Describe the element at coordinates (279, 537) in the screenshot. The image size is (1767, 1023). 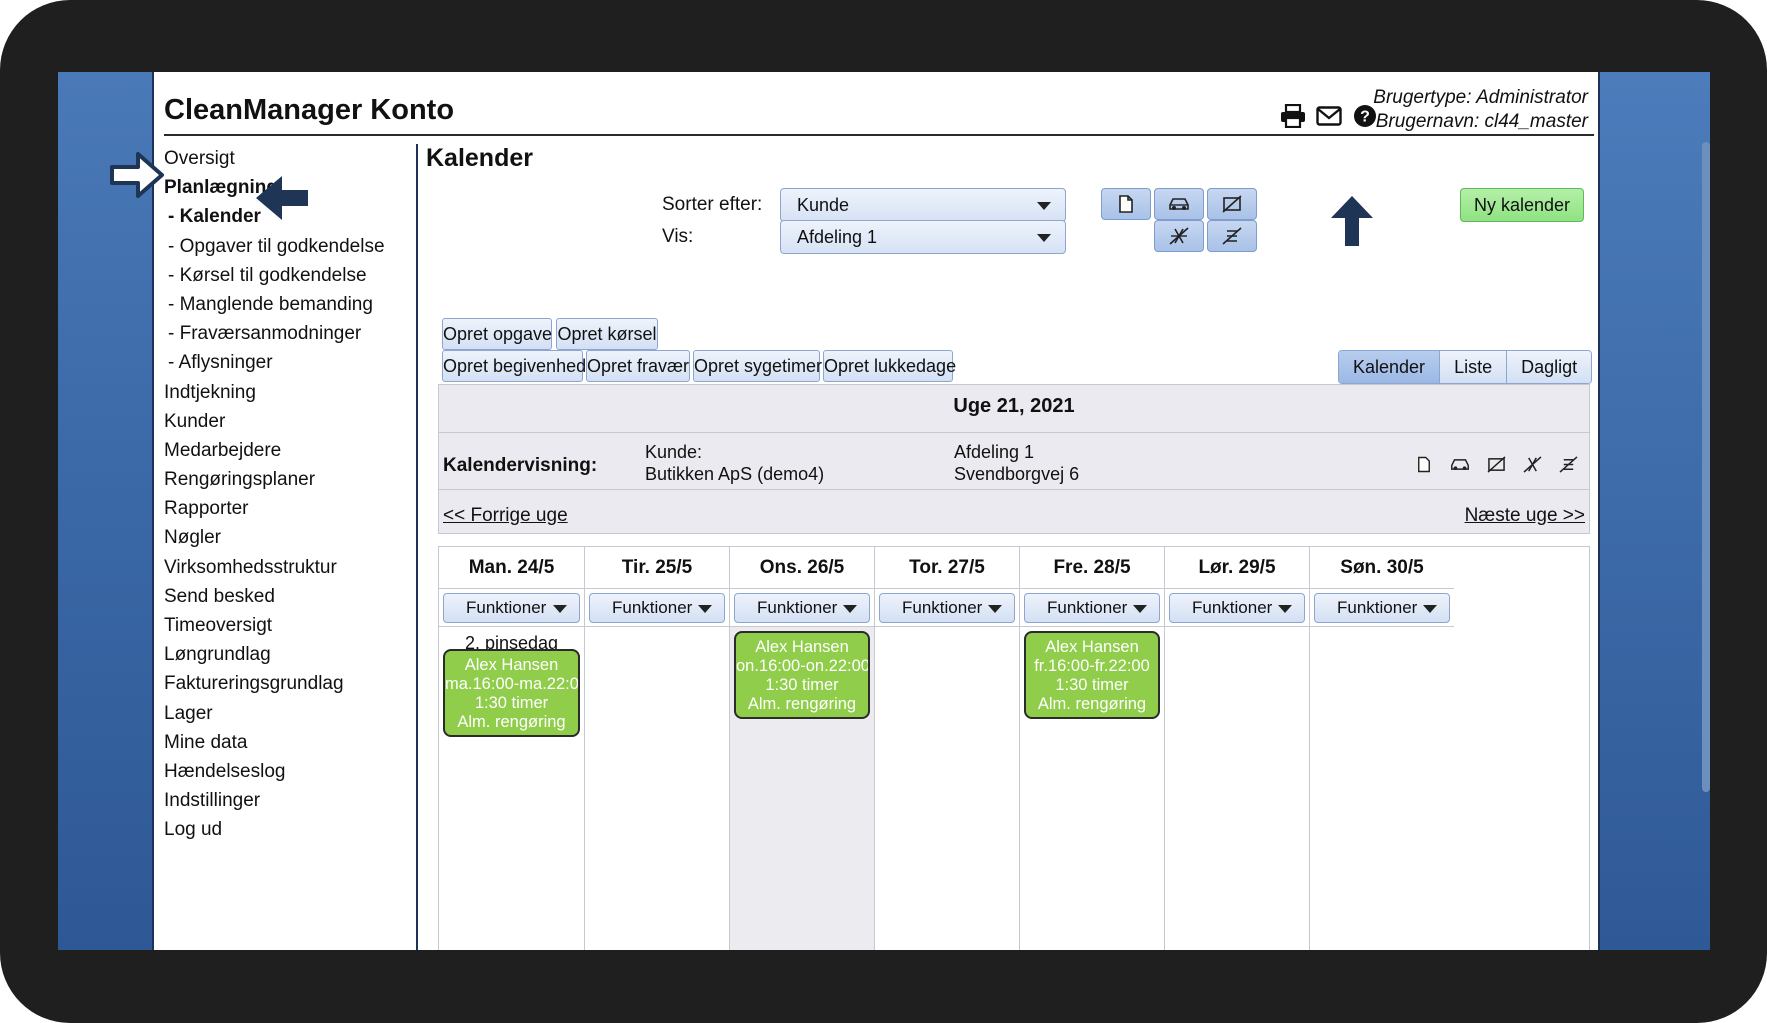
I see `sidebar-item-nogler: Nøgler` at that location.